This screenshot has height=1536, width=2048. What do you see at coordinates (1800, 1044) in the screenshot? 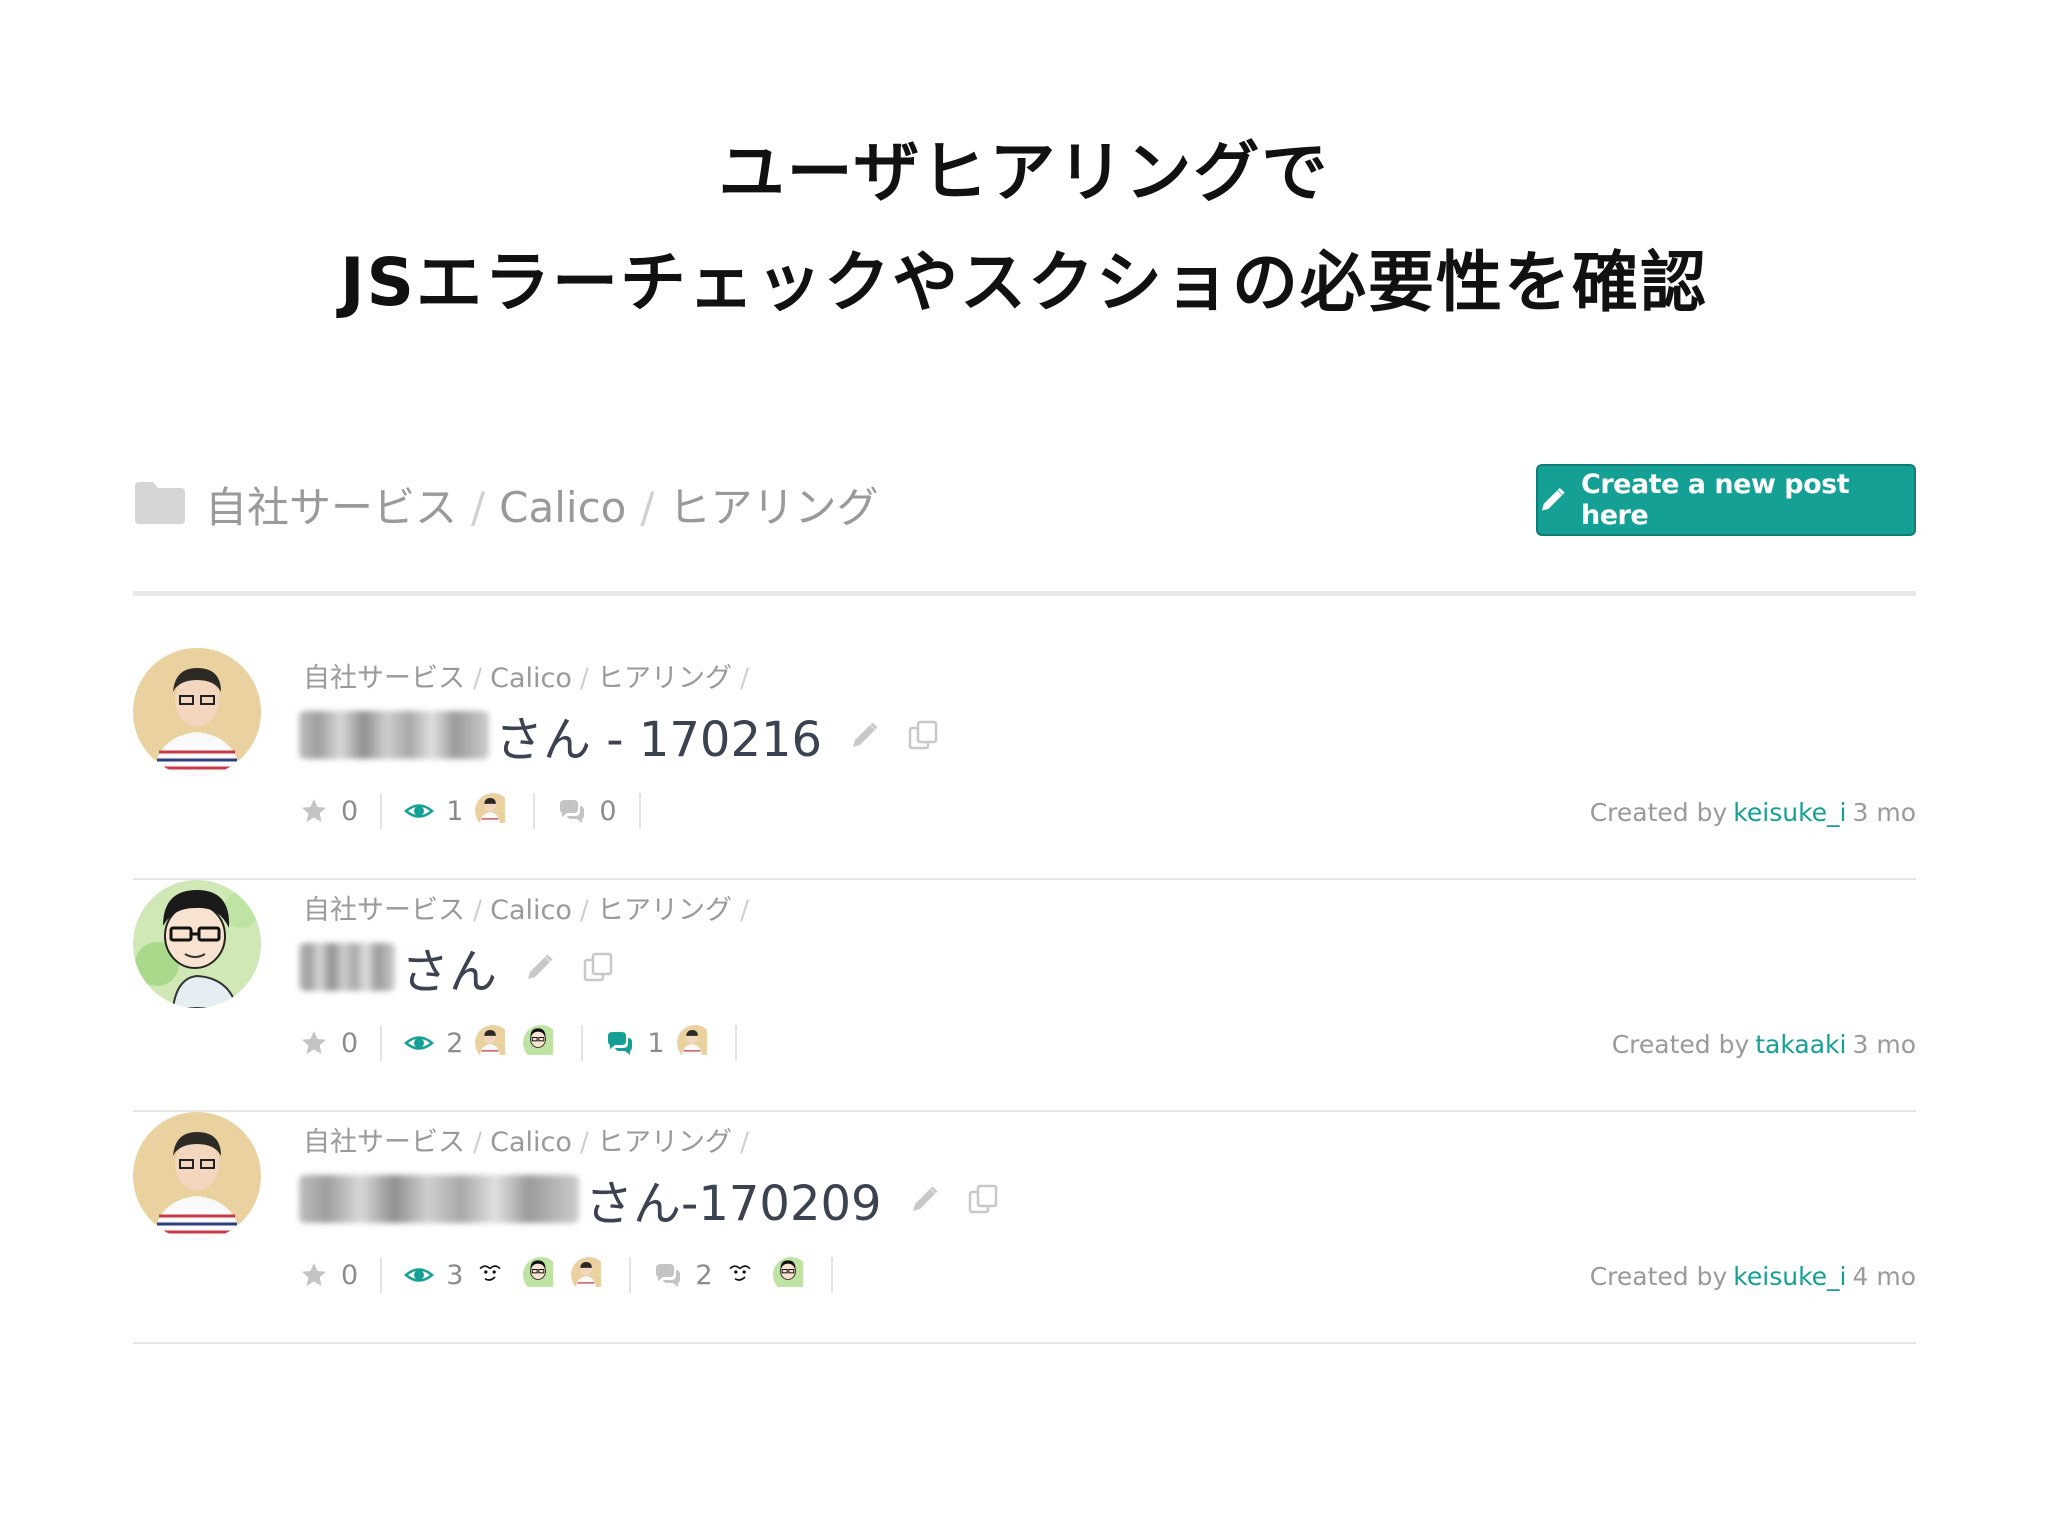
I see `author-link: takaaki` at bounding box center [1800, 1044].